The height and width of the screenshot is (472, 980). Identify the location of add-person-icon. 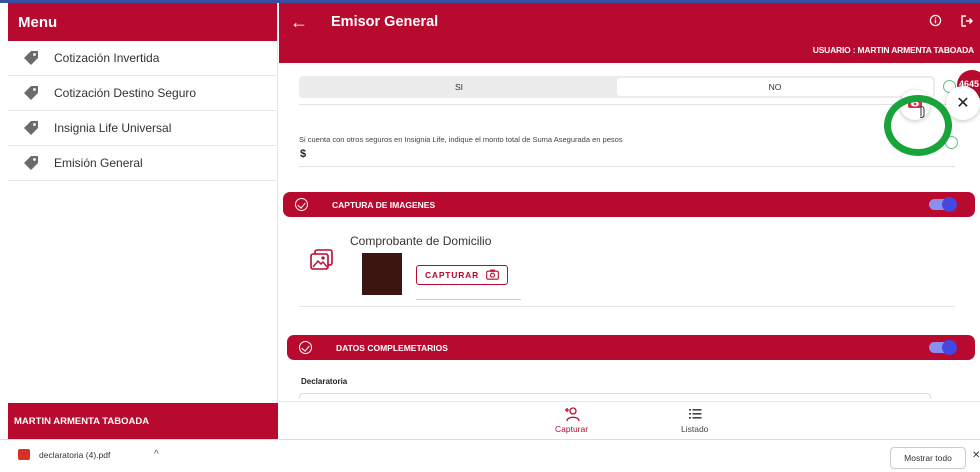
(572, 415).